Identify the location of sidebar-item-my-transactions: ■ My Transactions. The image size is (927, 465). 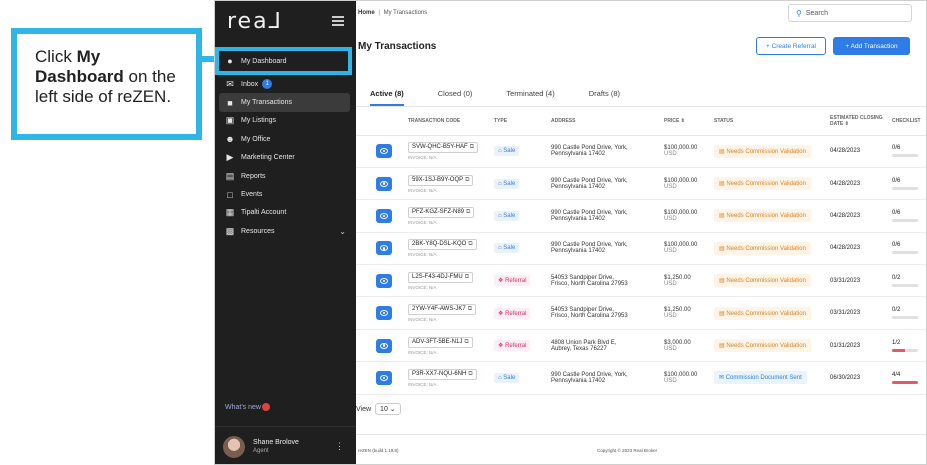
(284, 102).